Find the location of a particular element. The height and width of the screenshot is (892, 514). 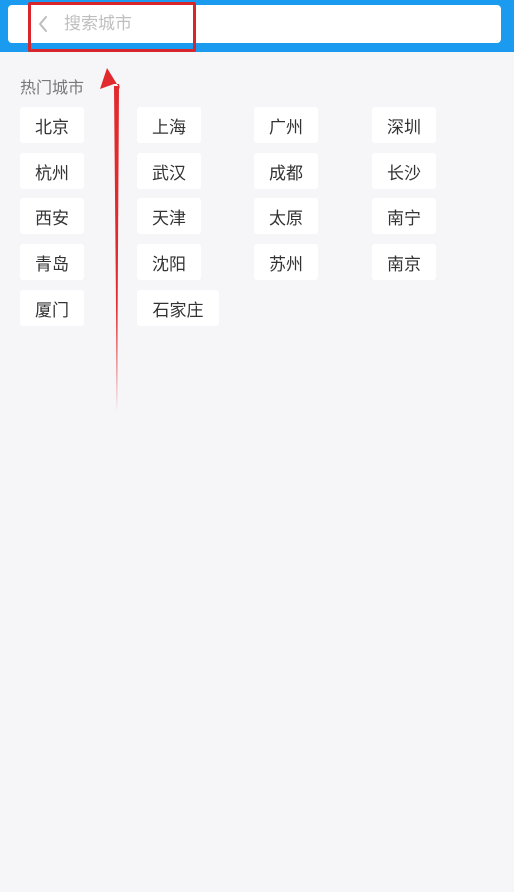

city-chip-xiamen: 厦门 is located at coordinates (52, 308).